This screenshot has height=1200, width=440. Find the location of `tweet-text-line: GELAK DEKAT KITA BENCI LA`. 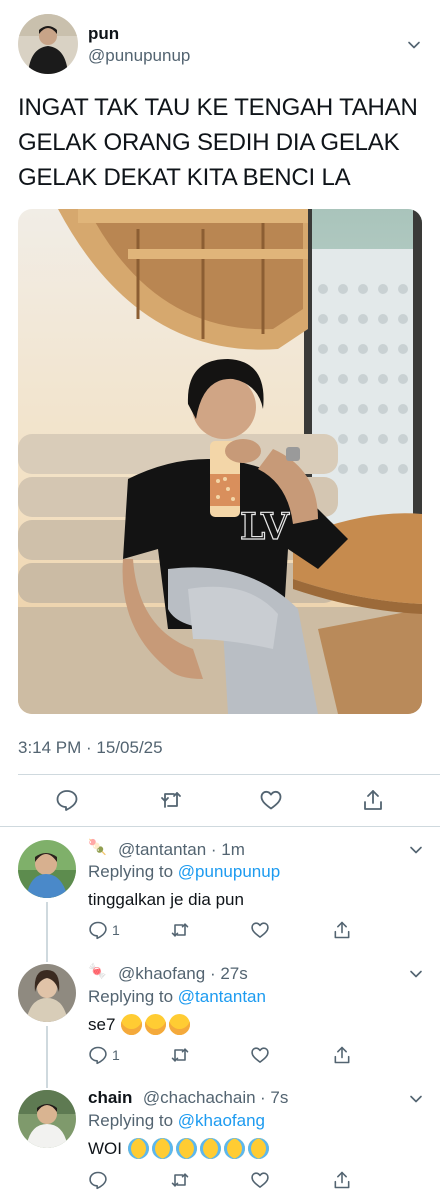

tweet-text-line: GELAK DEKAT KITA BENCI LA is located at coordinates (184, 177).